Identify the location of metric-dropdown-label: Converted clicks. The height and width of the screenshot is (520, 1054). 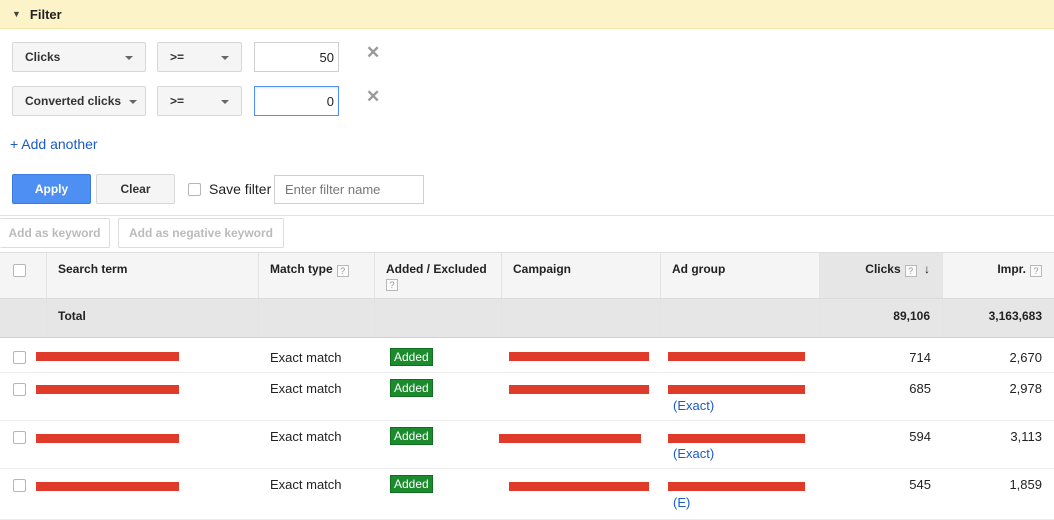
(73, 101).